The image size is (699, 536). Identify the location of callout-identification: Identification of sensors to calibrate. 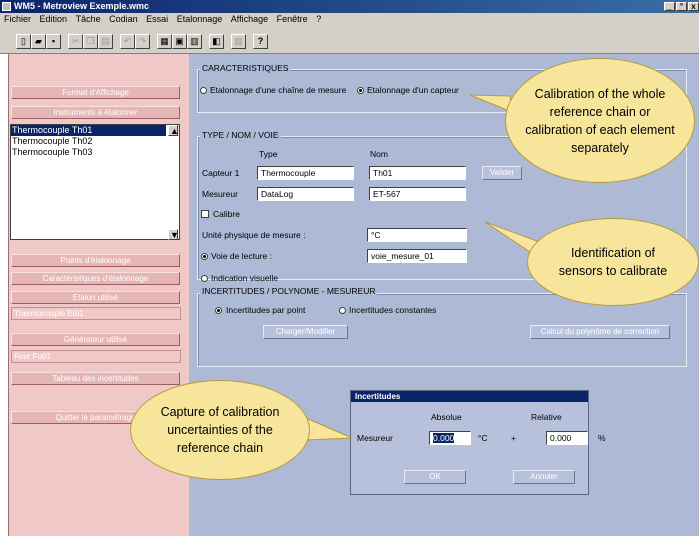
(613, 262).